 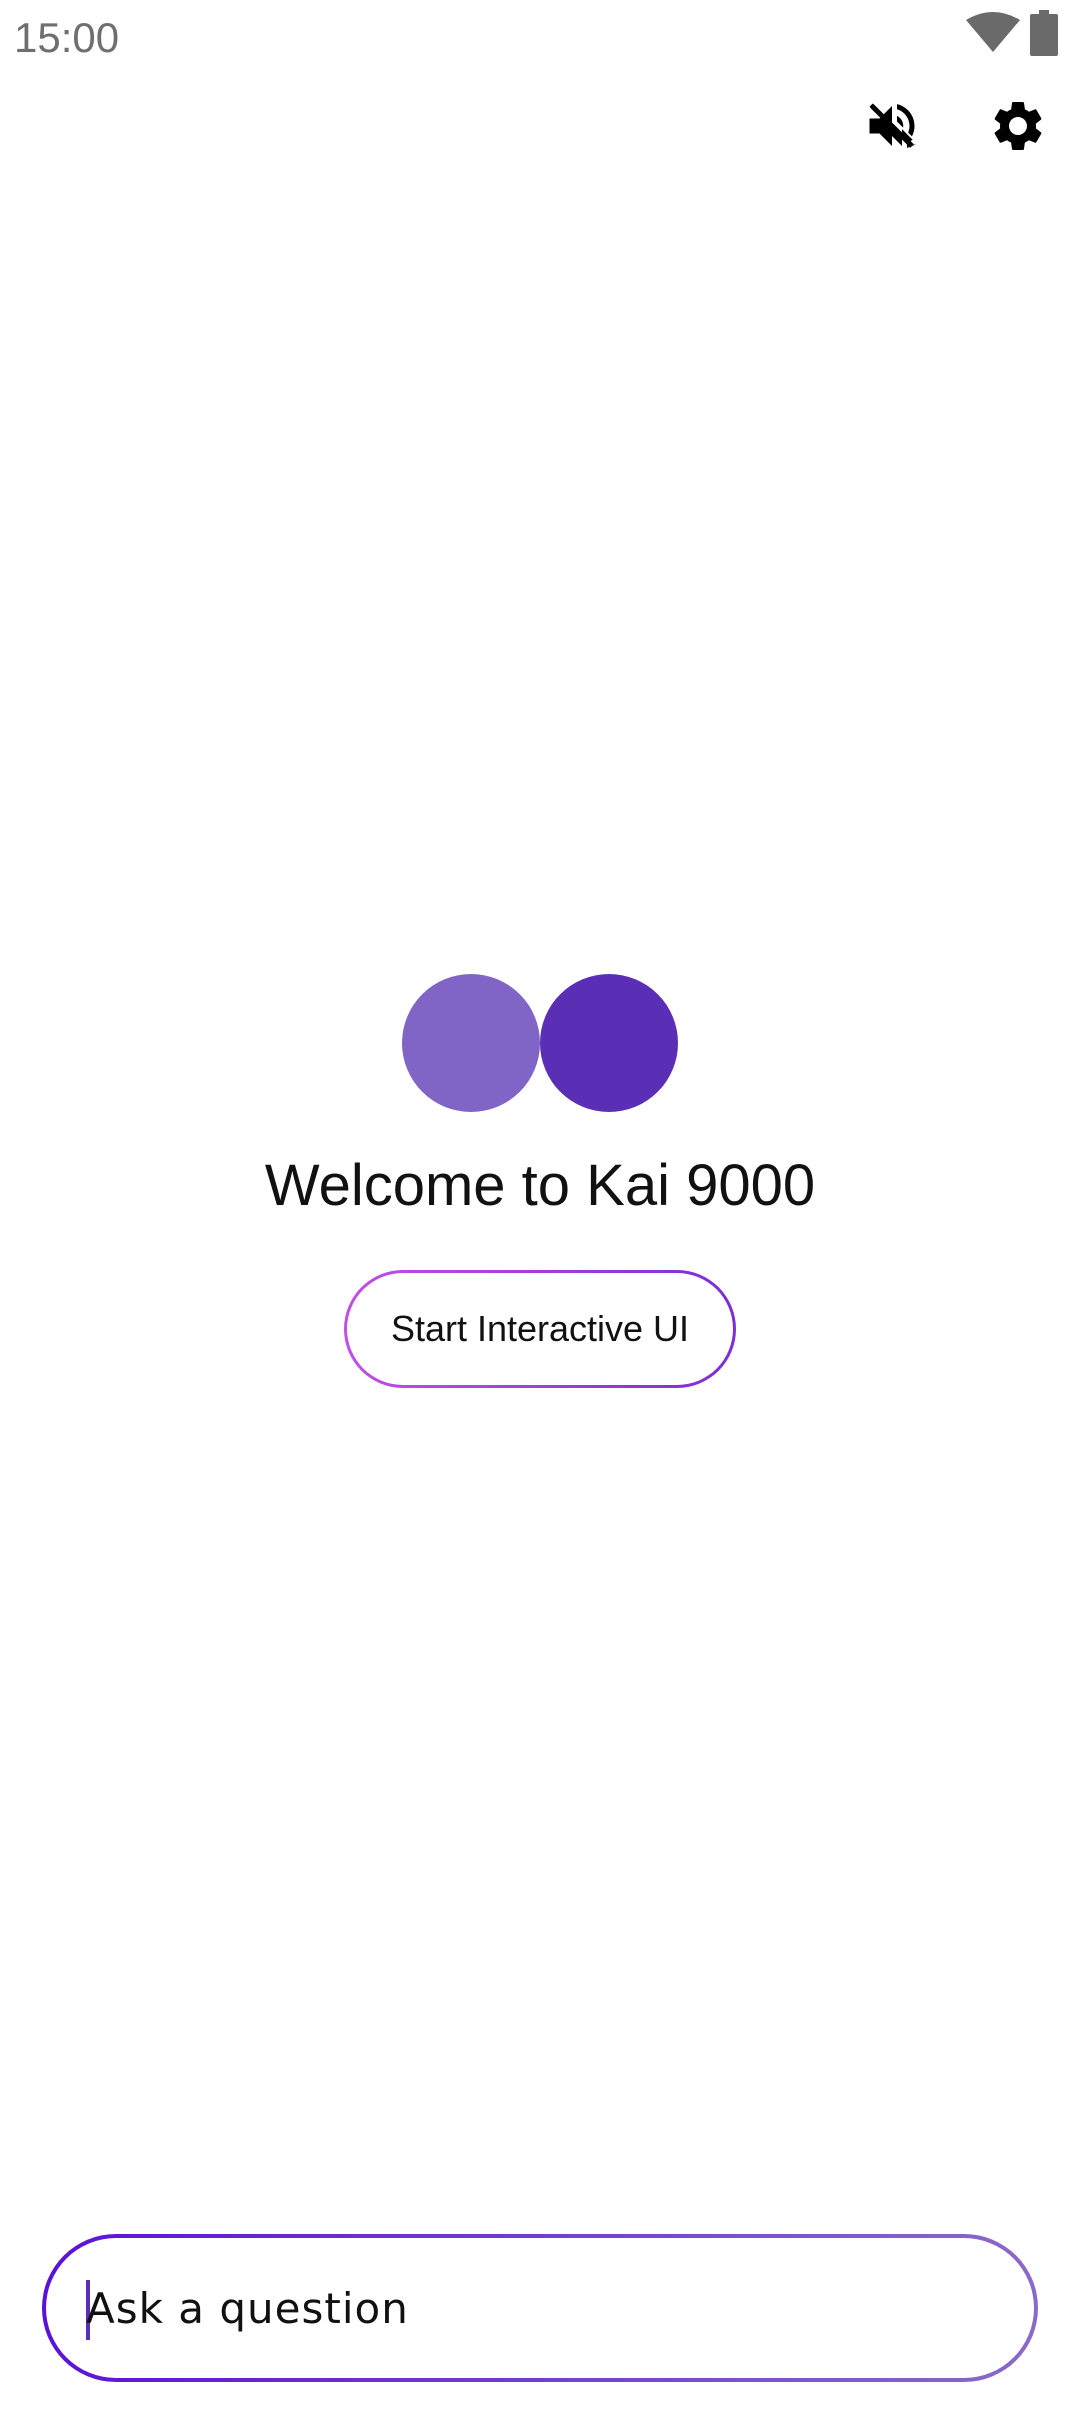 I want to click on wifi-icon, so click(x=993, y=32).